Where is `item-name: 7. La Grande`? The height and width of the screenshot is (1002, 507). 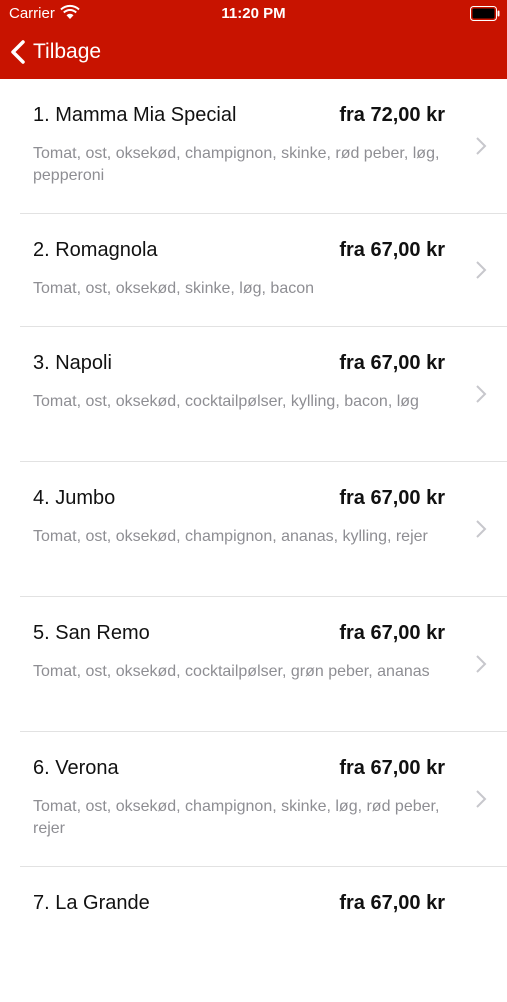
item-name: 7. La Grande is located at coordinates (91, 903).